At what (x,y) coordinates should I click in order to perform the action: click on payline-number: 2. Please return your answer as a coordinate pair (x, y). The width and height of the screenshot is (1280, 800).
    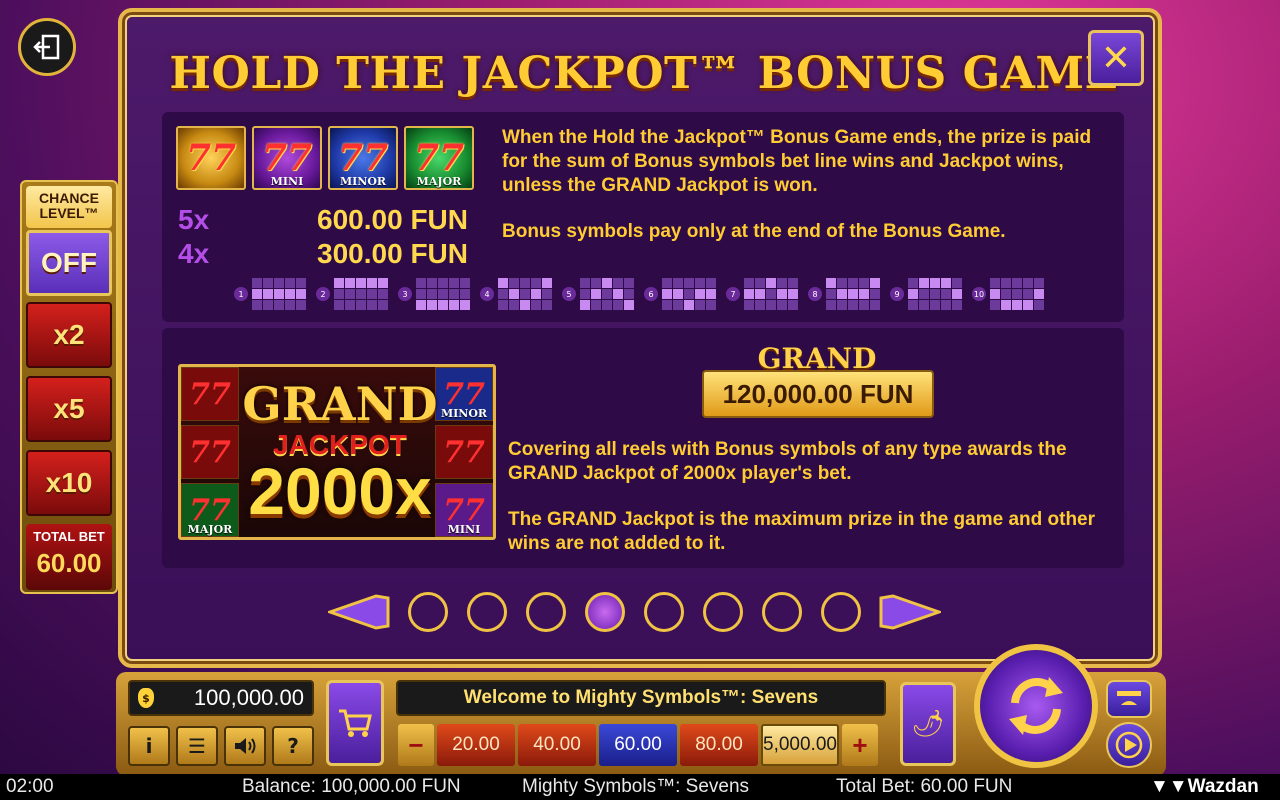
    Looking at the image, I should click on (323, 294).